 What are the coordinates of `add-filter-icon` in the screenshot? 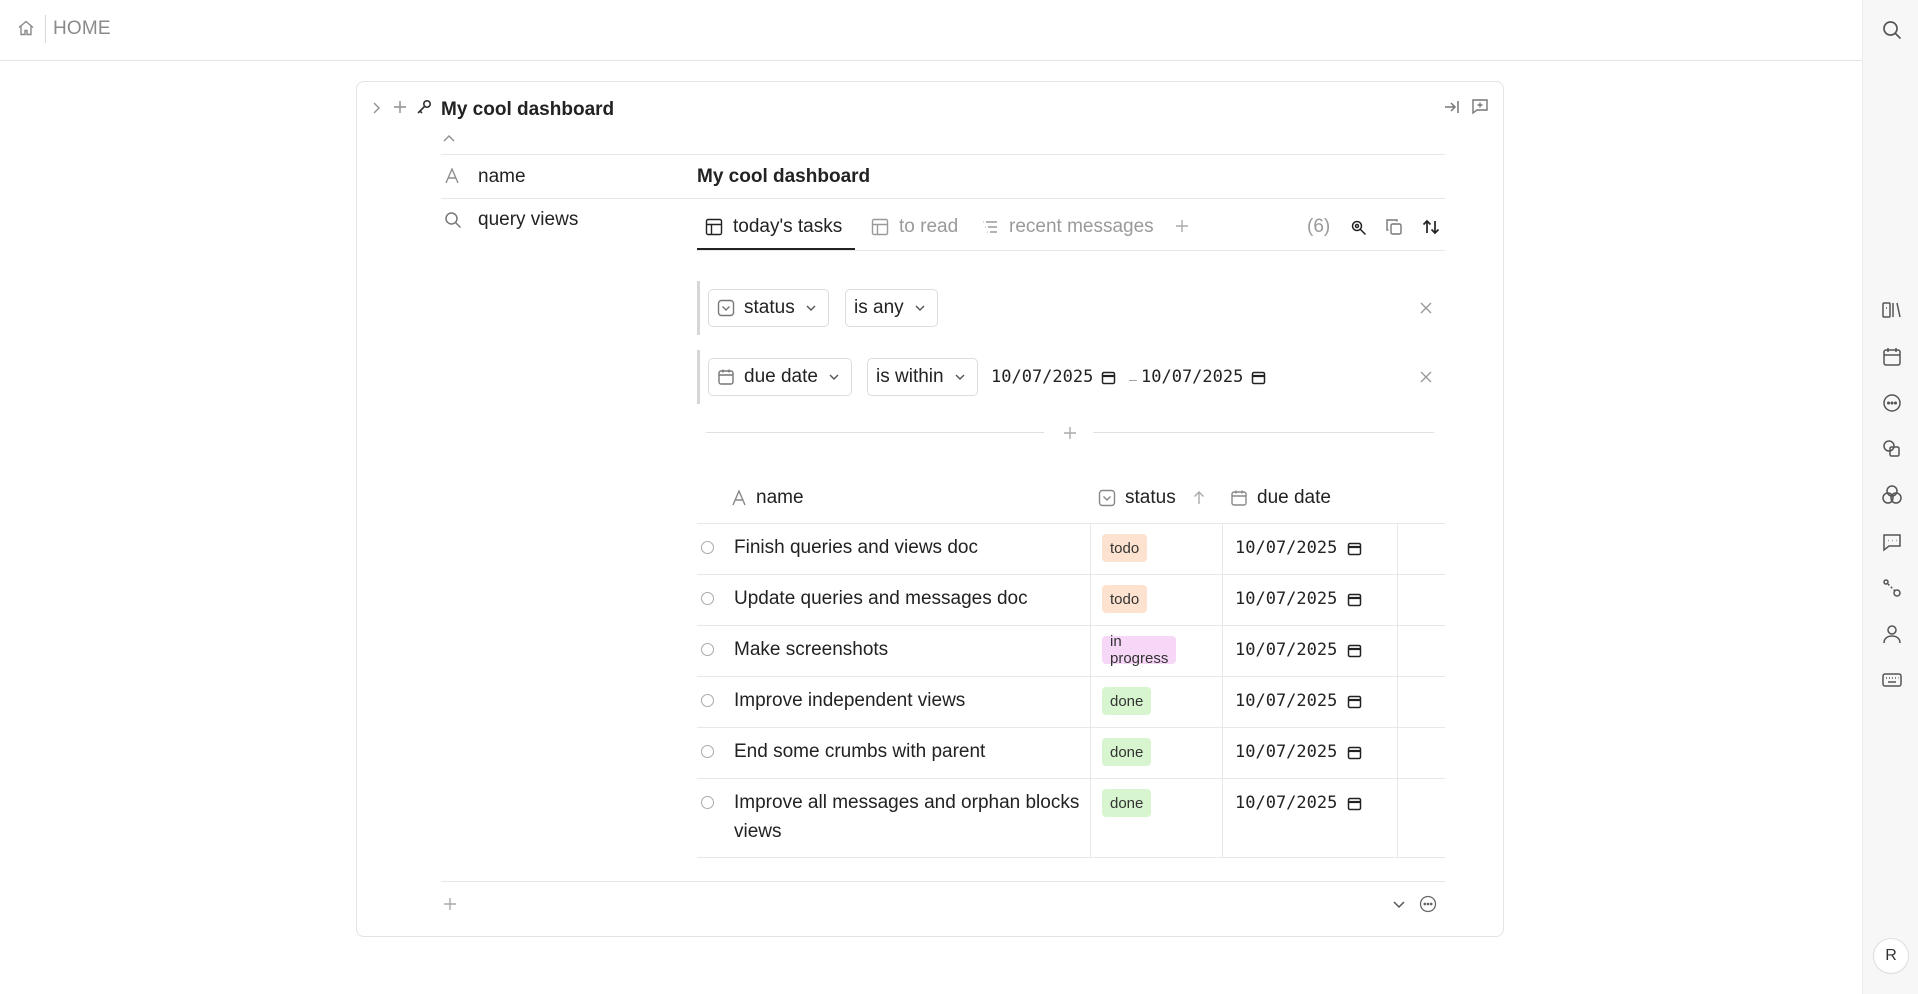 It's located at (1070, 433).